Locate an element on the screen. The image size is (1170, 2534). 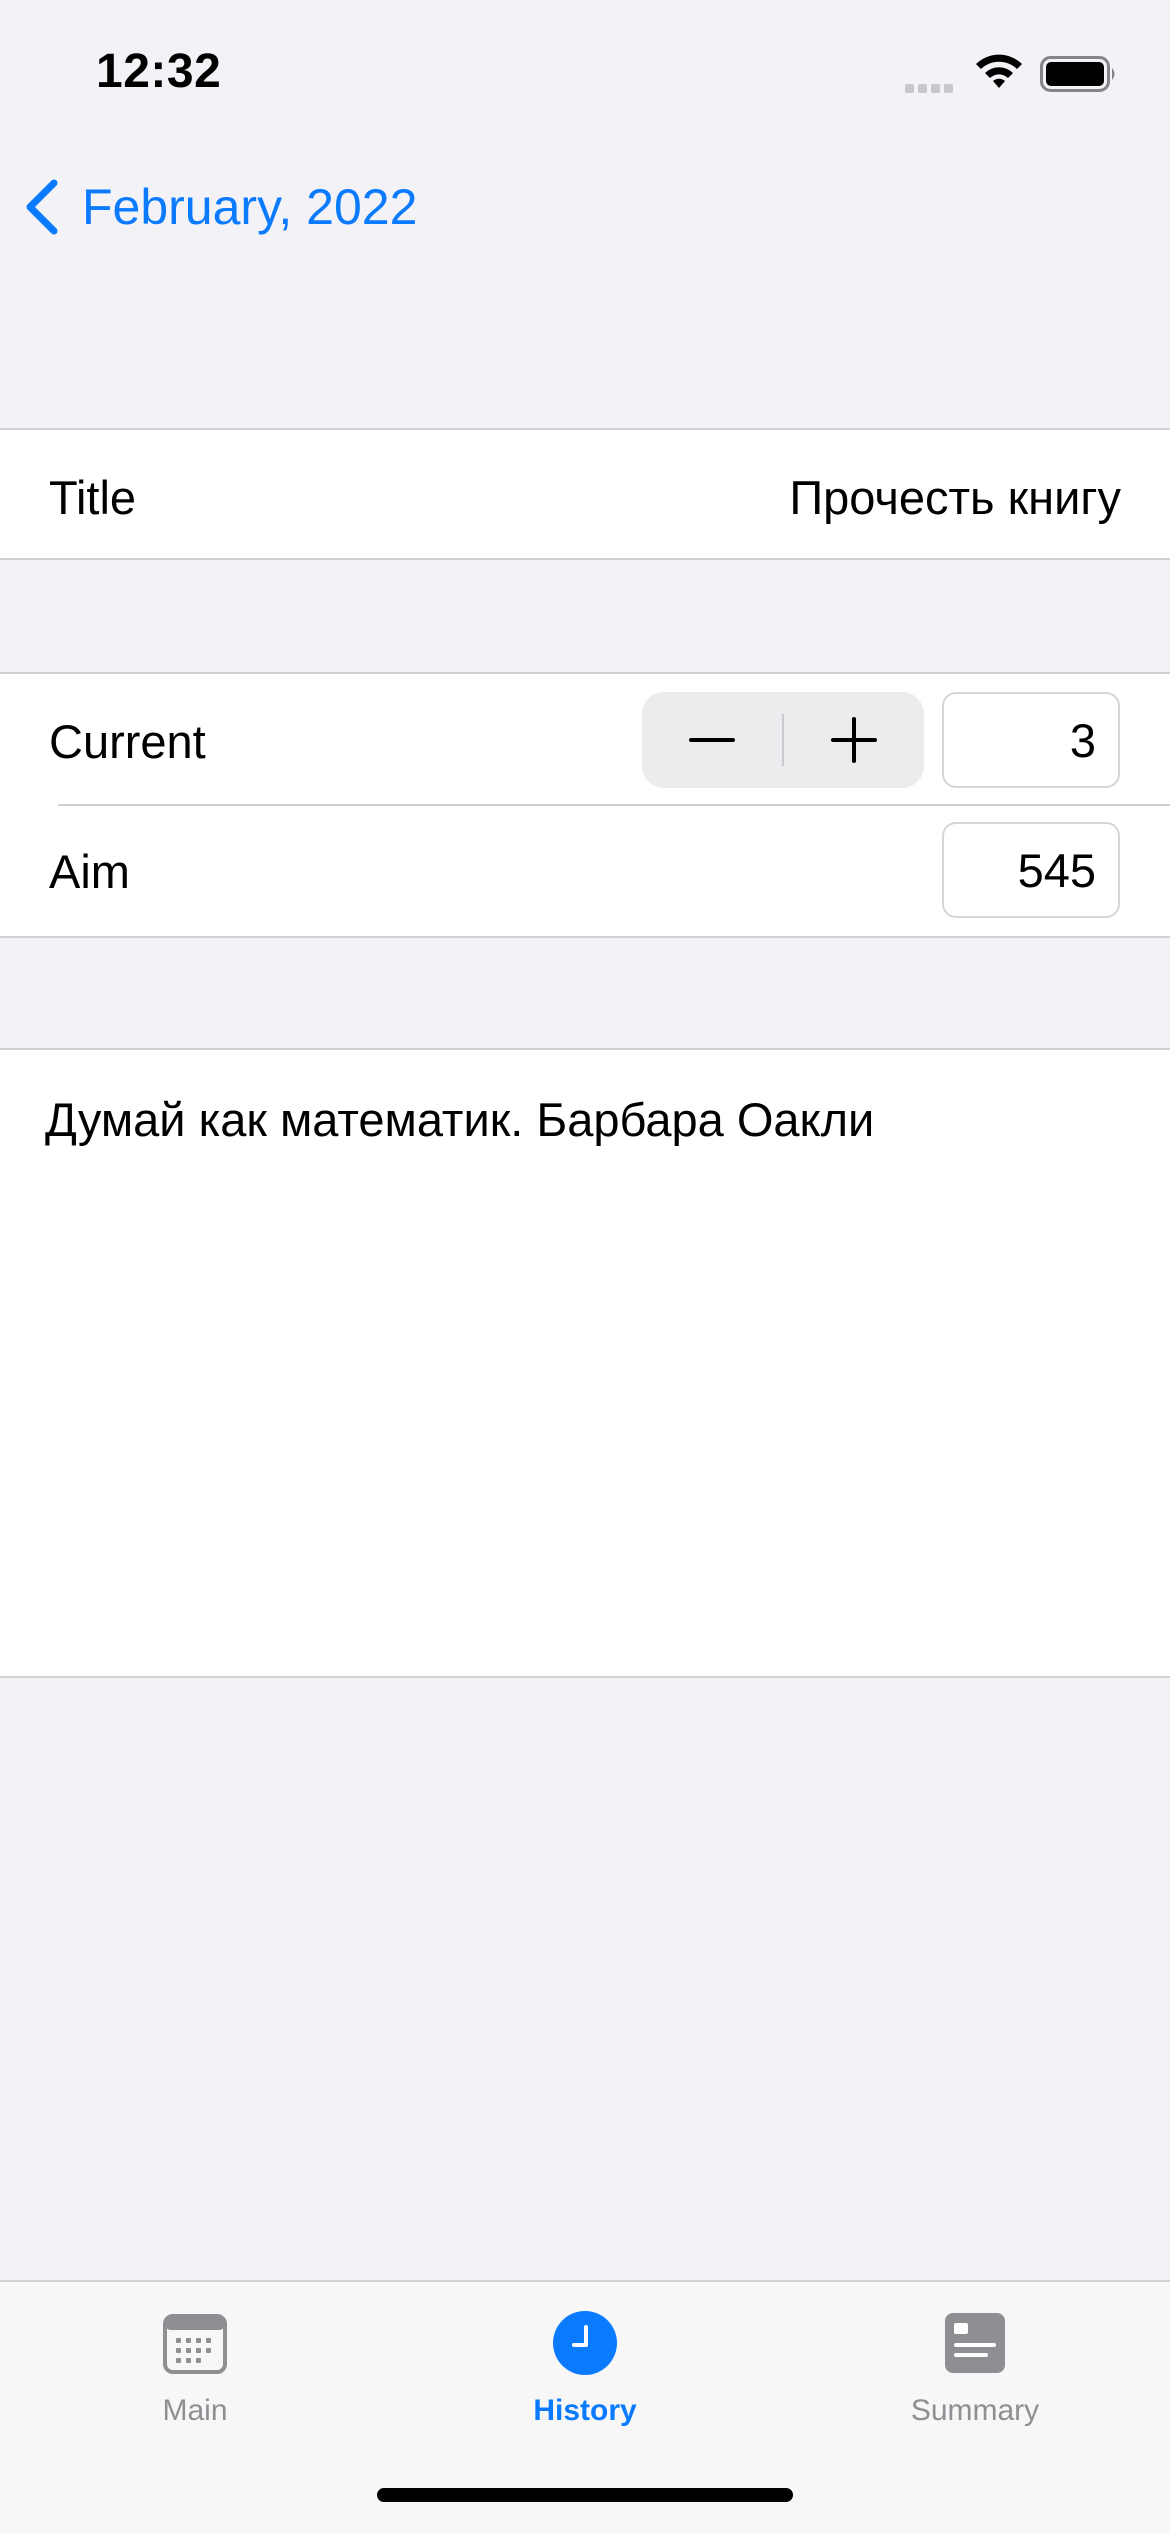
minus-icon is located at coordinates (712, 740).